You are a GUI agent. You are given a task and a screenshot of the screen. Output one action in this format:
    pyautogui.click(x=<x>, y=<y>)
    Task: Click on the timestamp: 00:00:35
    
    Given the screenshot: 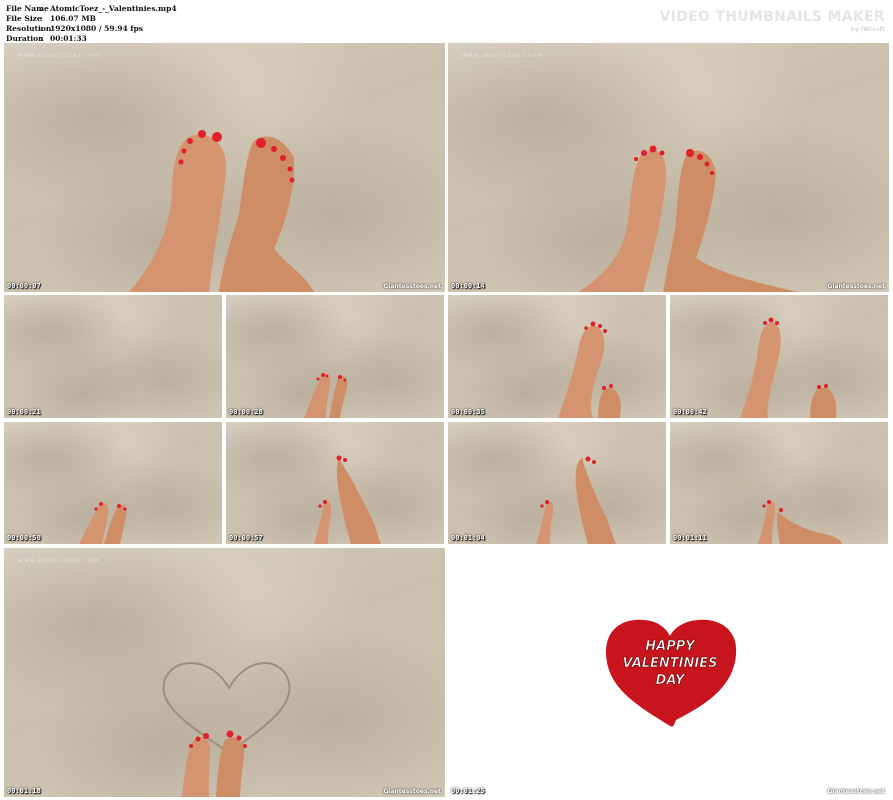 What is the action you would take?
    pyautogui.click(x=468, y=412)
    